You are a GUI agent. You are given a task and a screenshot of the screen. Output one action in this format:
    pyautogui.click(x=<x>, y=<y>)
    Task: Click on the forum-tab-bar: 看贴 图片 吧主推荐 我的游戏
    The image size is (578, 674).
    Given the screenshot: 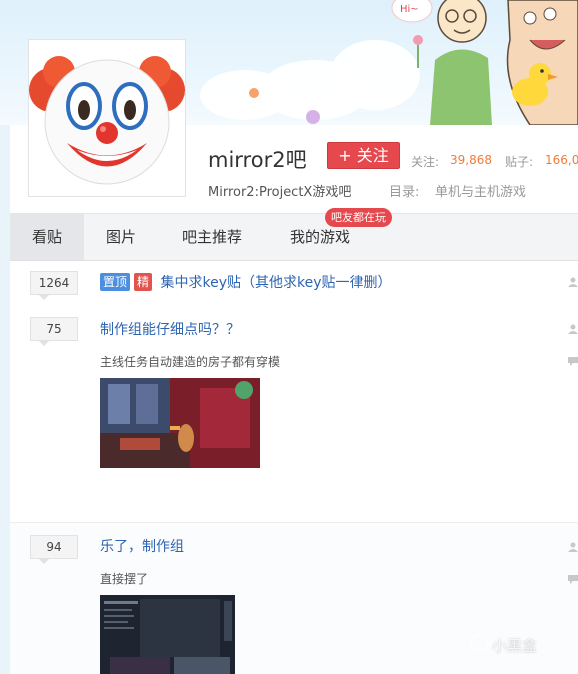 What is the action you would take?
    pyautogui.click(x=294, y=237)
    